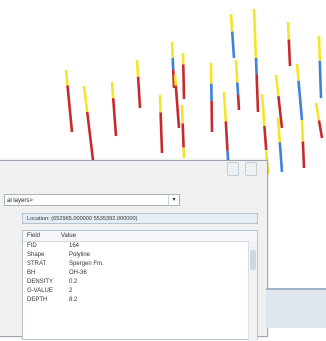 Image resolution: width=326 pixels, height=341 pixels. I want to click on table-row: BH OH-36, so click(140, 273).